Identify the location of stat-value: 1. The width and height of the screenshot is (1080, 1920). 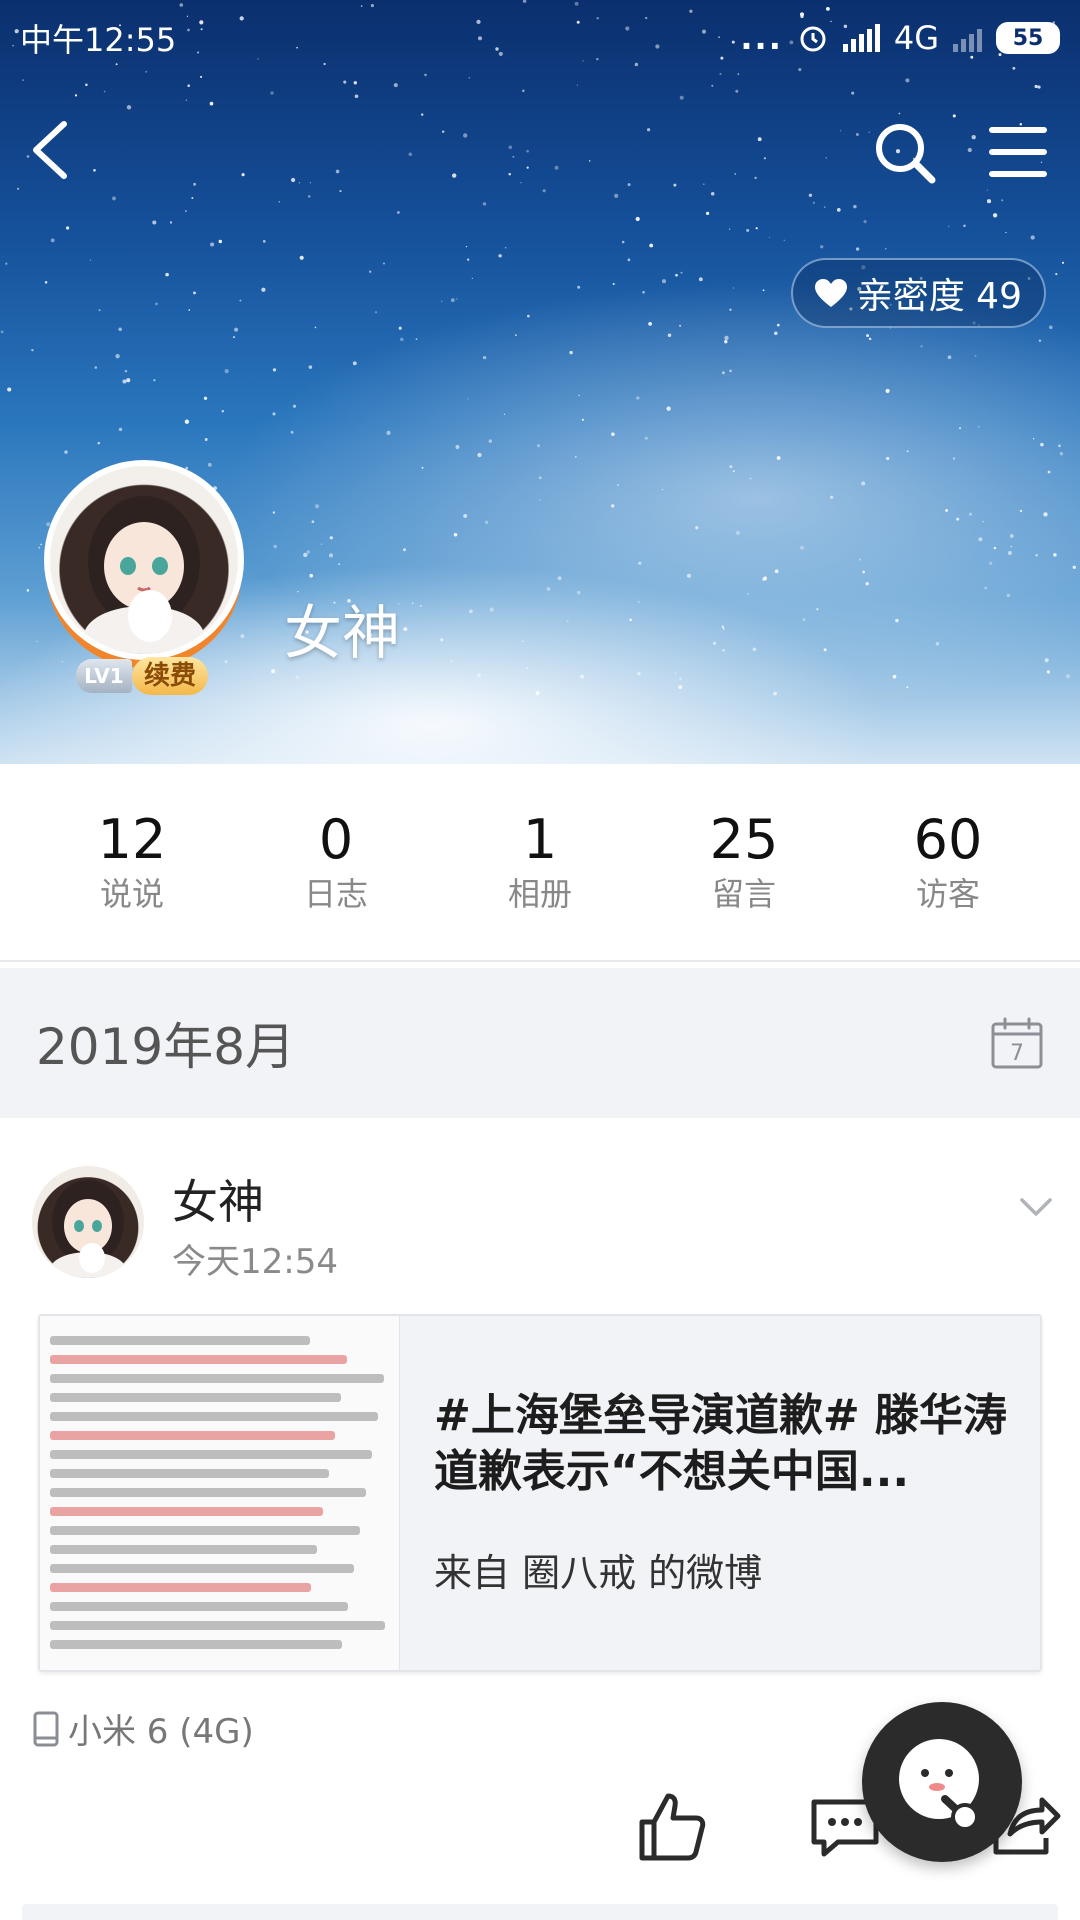
(540, 839).